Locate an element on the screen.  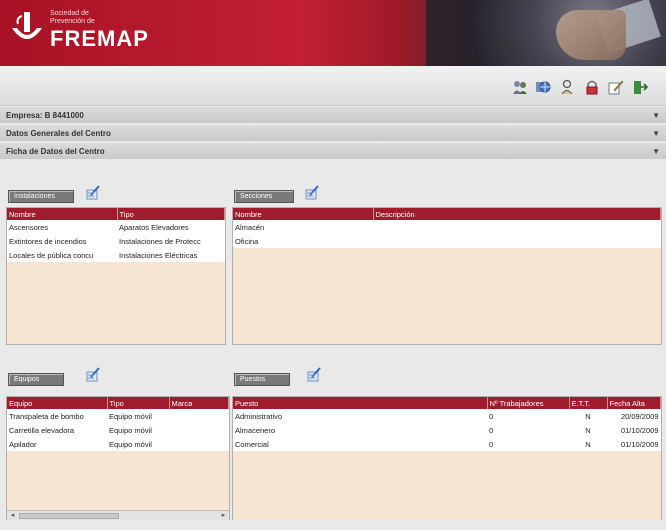
table-cell: Instalaciones Eléctricas is located at coordinates (171, 255).